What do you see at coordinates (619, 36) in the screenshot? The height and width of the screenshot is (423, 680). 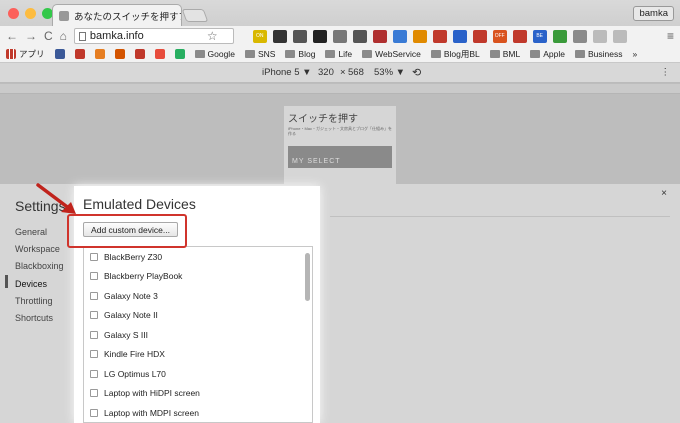 I see `ext-19-icon` at bounding box center [619, 36].